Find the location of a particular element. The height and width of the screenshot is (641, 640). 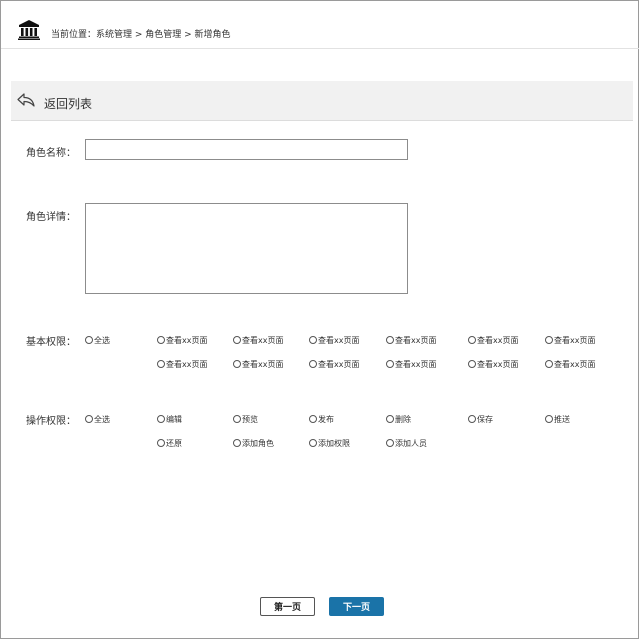

operation-permission-option: 添加权限 is located at coordinates (329, 443).